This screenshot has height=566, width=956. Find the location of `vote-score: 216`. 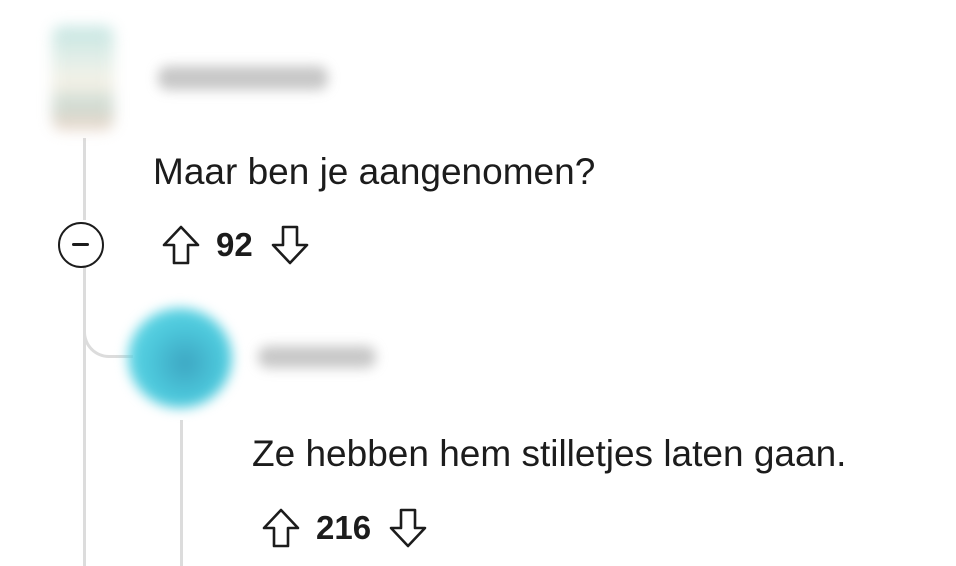

vote-score: 216 is located at coordinates (344, 527).